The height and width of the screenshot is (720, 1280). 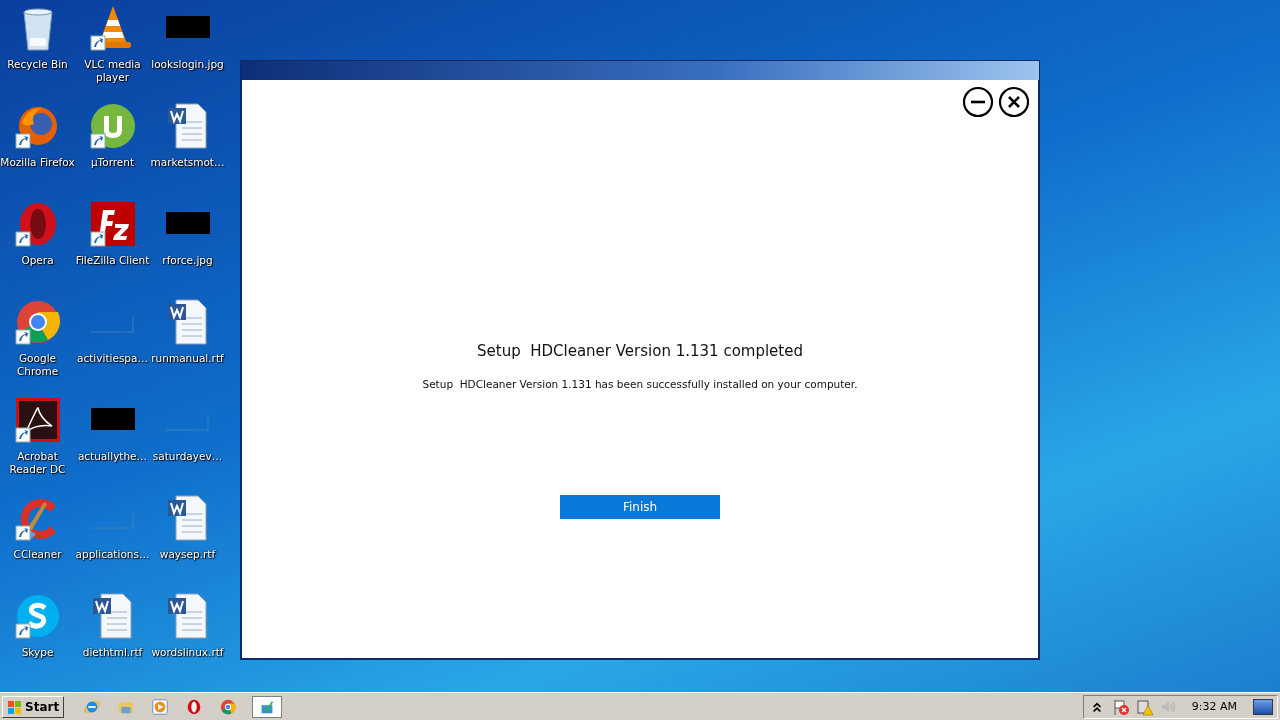 What do you see at coordinates (112, 162) in the screenshot?
I see `icon-label: µTorrent` at bounding box center [112, 162].